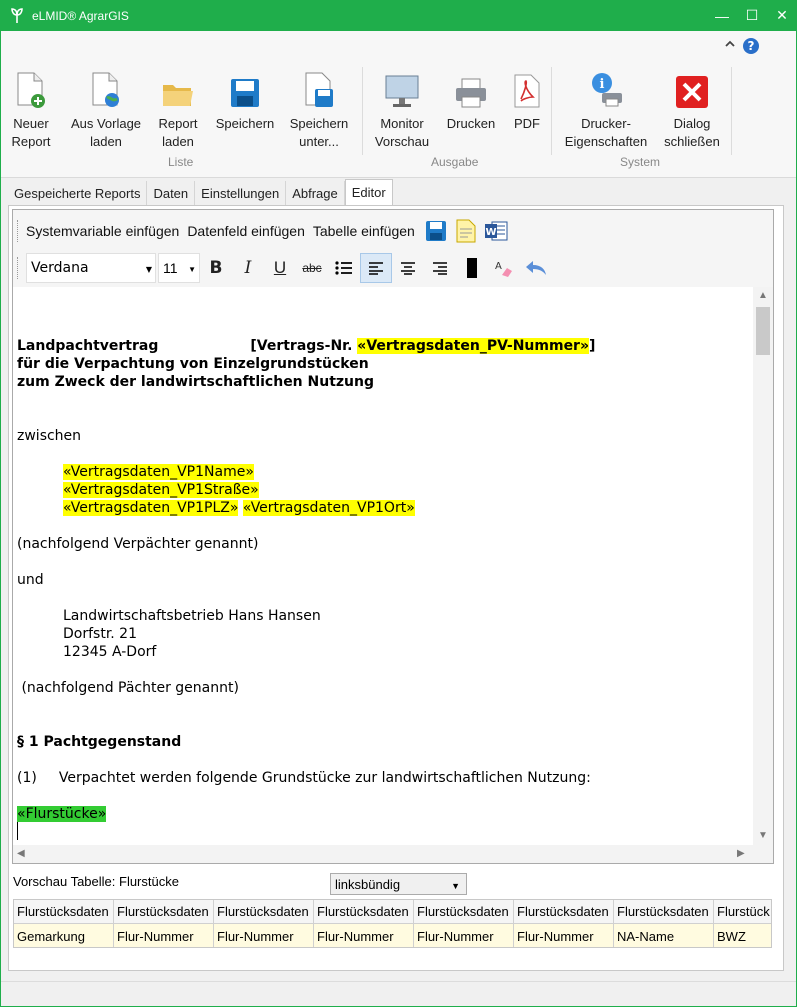 This screenshot has width=797, height=1007. What do you see at coordinates (763, 295) in the screenshot?
I see `scroll-up-icon: ▲` at bounding box center [763, 295].